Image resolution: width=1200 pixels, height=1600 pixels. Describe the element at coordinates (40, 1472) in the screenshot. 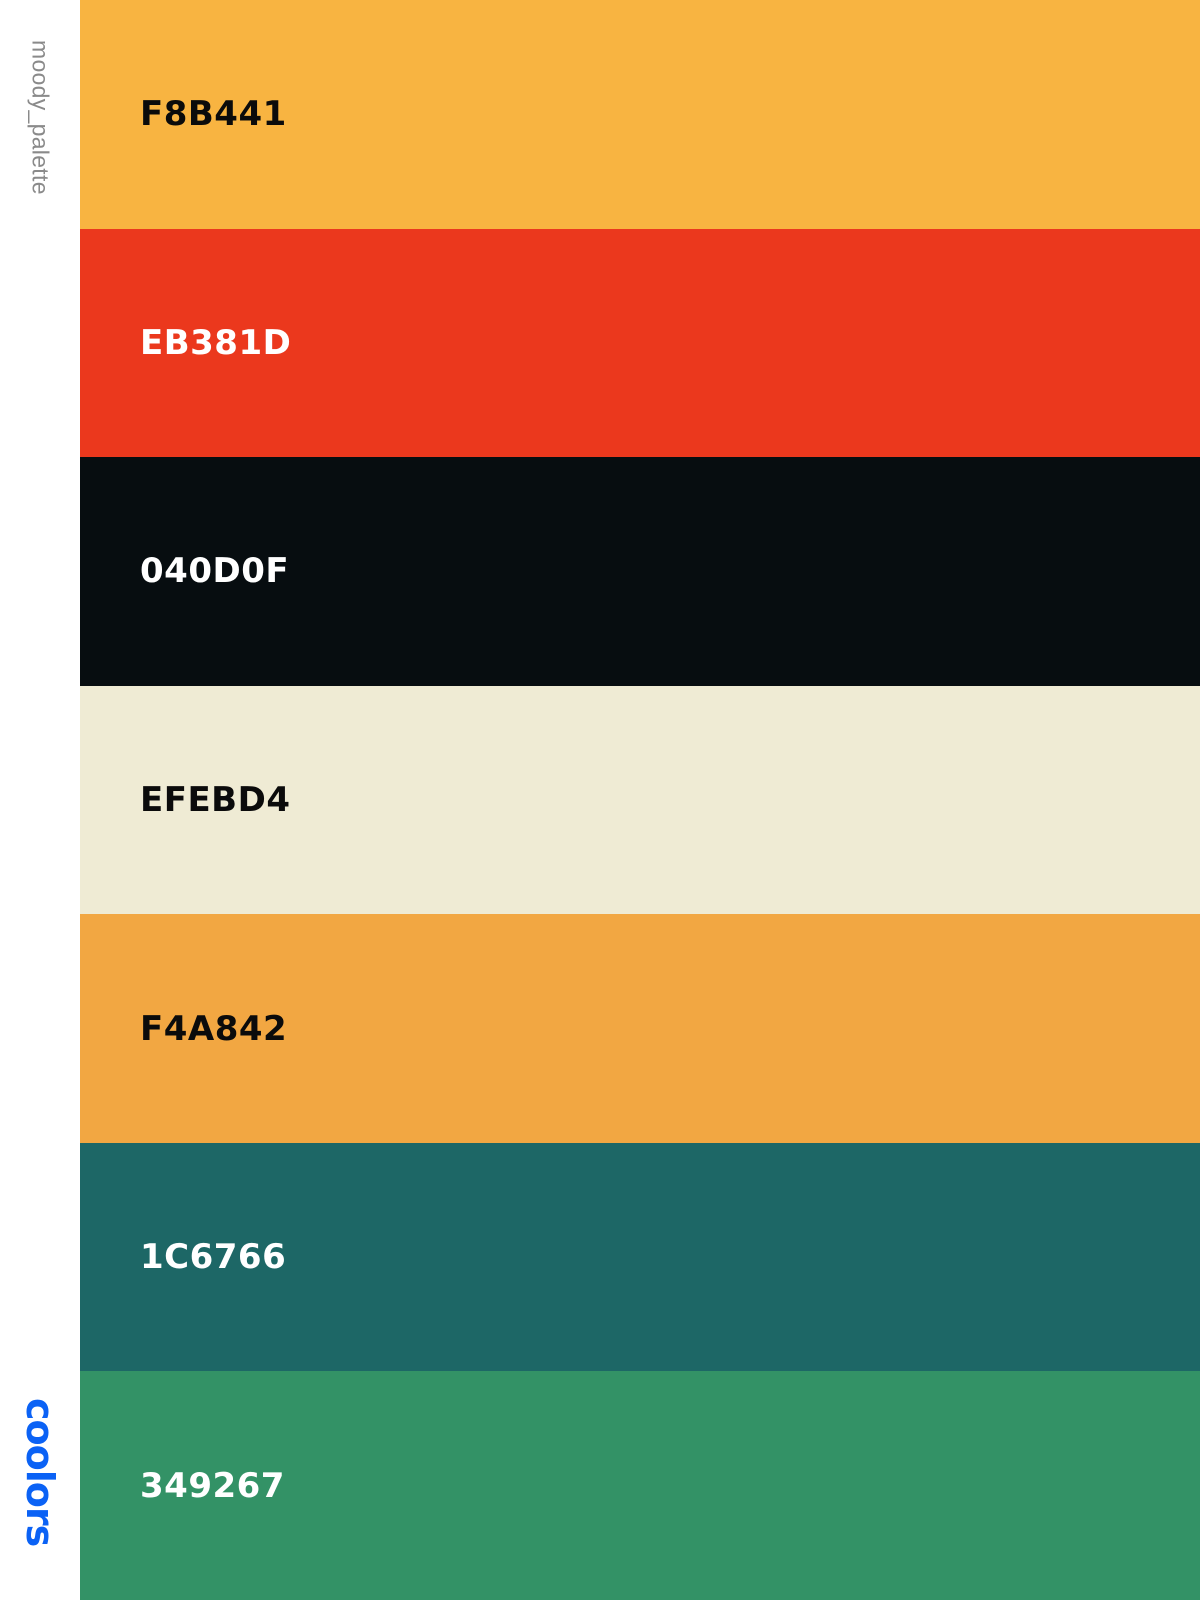

I see `coolors-logo: coolors` at that location.